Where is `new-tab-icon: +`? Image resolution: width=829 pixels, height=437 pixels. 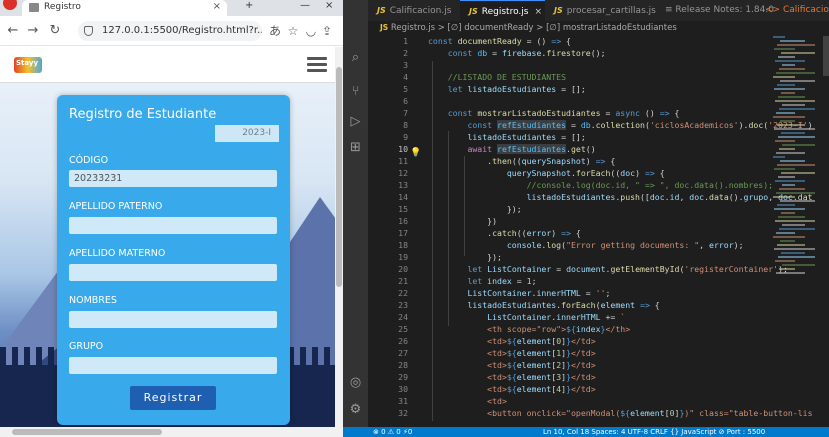
new-tab-icon: + is located at coordinates (249, 5).